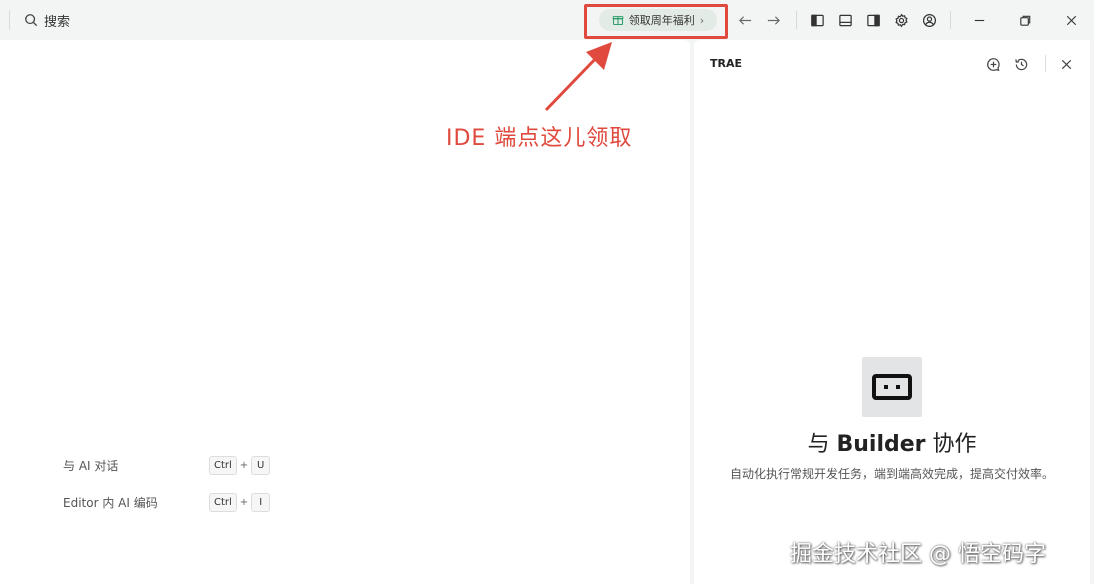 This screenshot has width=1094, height=584. I want to click on builder-title: 与 Builder 协作, so click(892, 442).